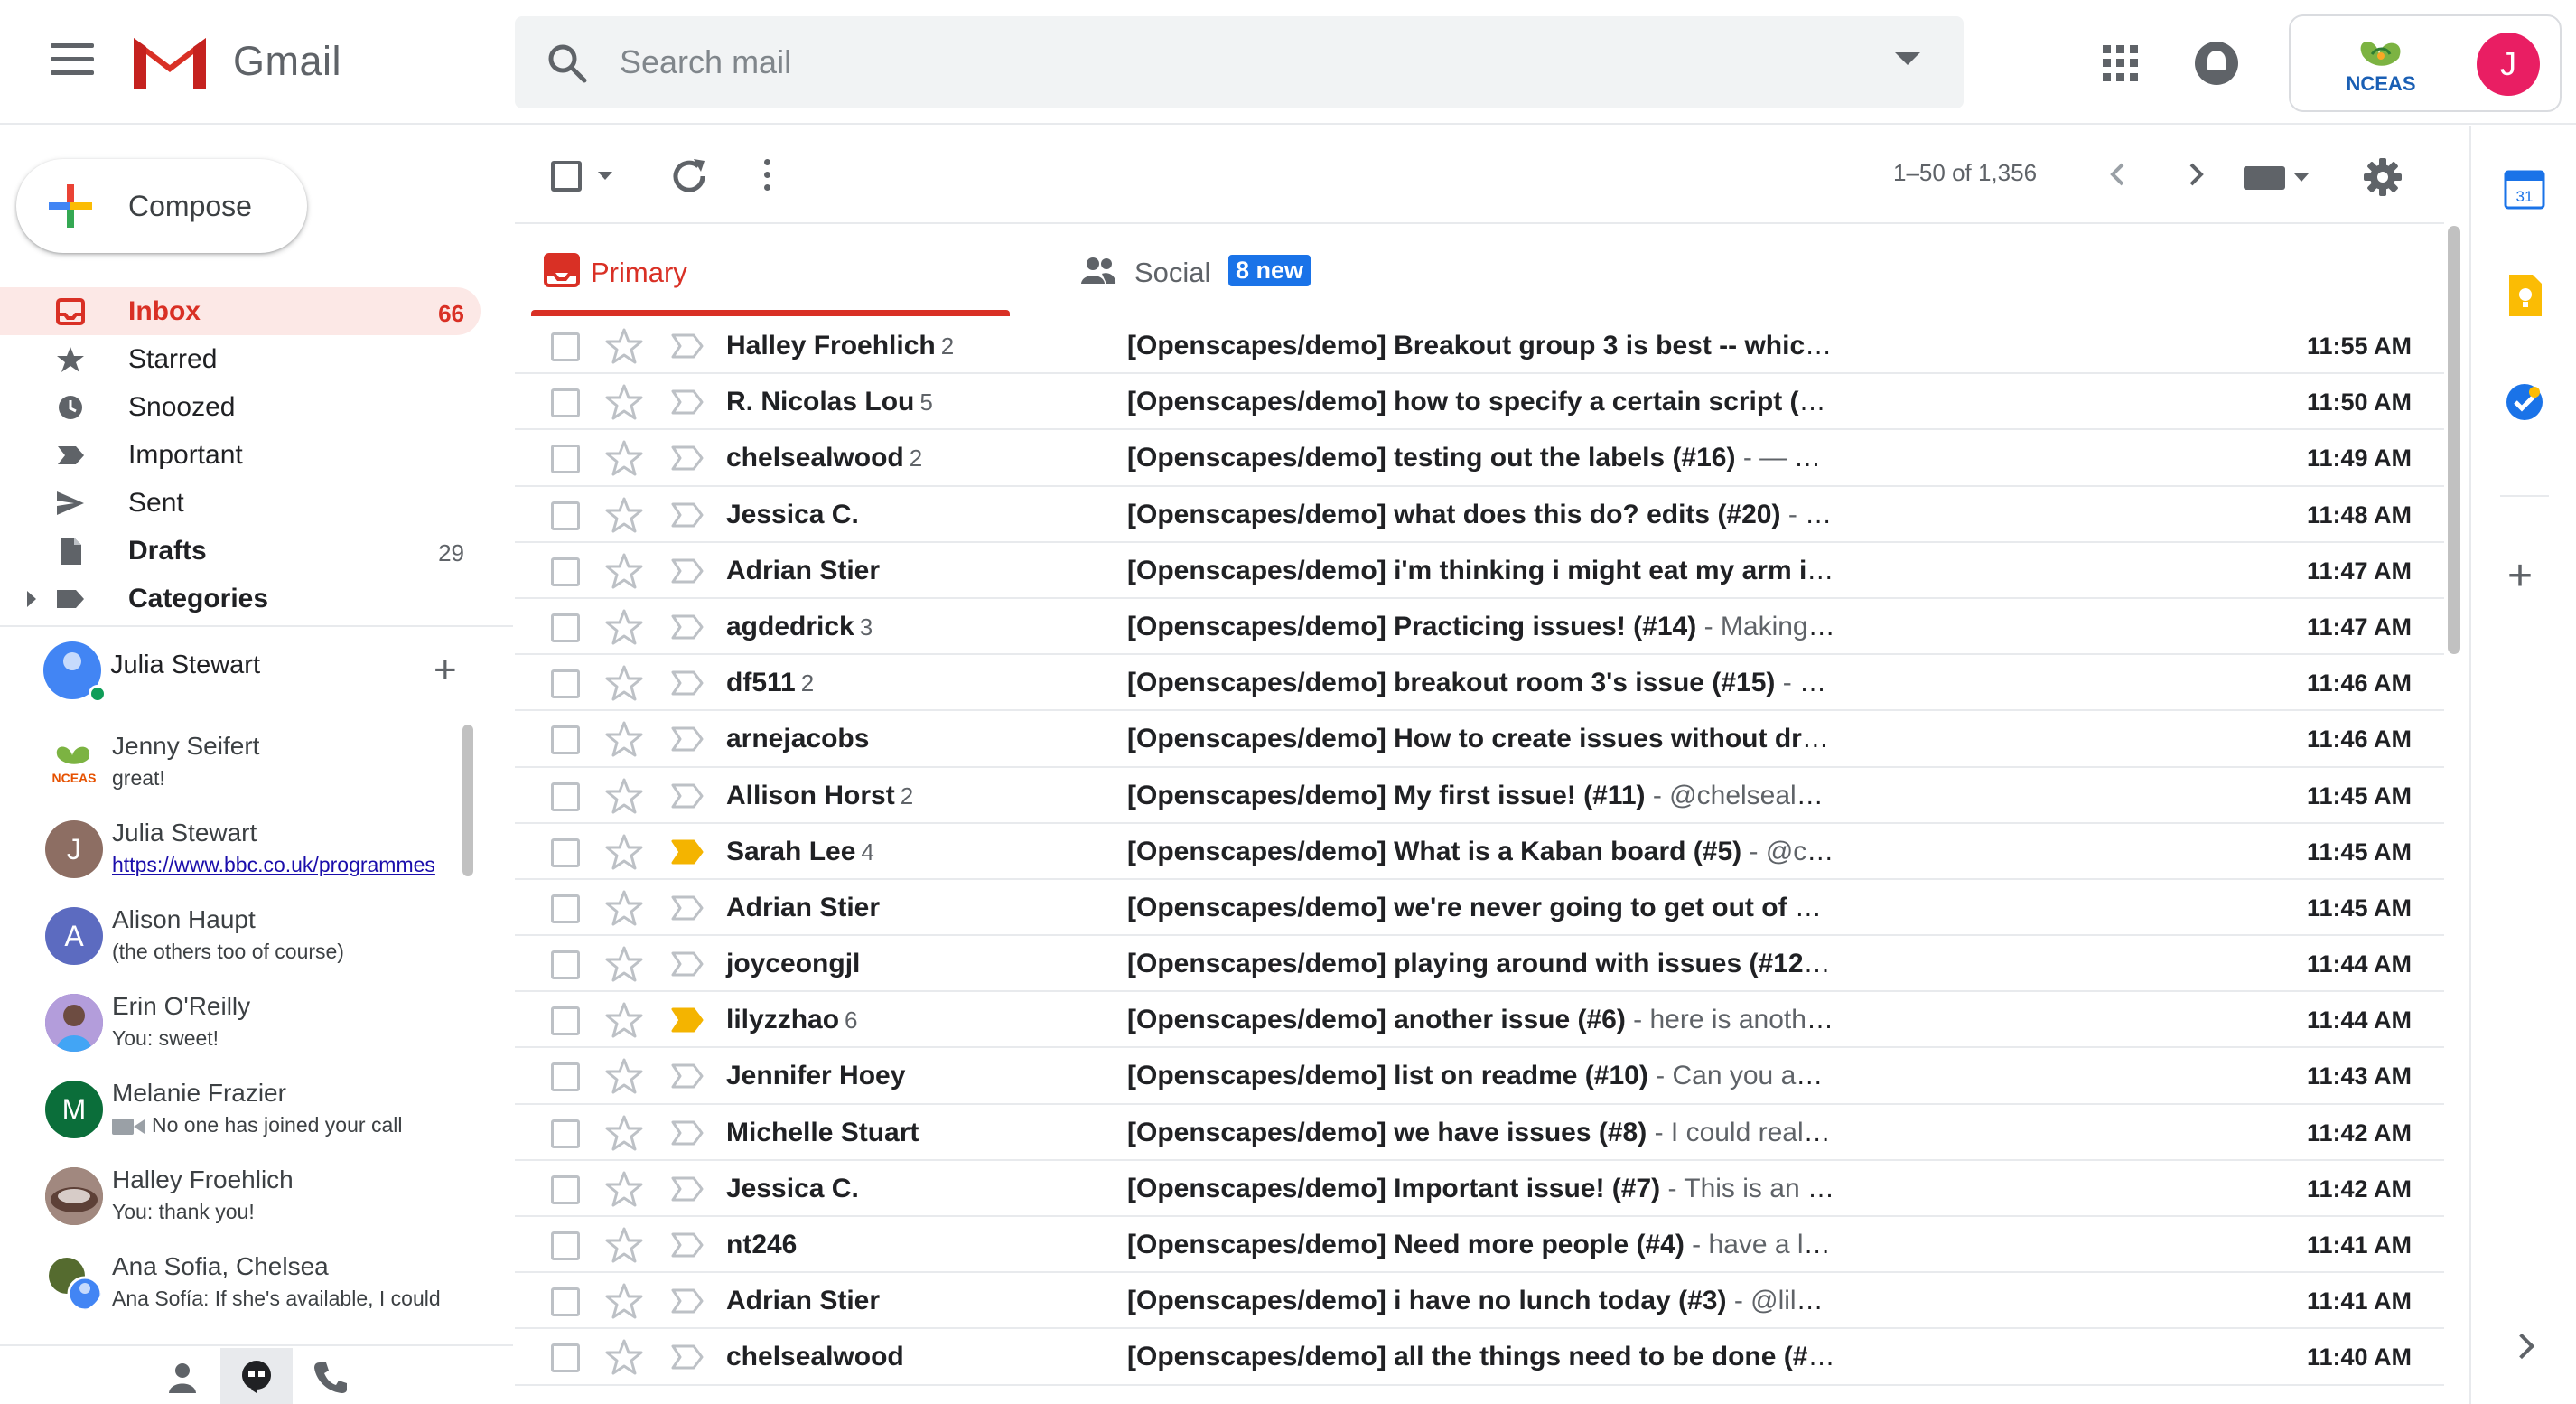 The image size is (2576, 1404). I want to click on nav-item-sent: Sent, so click(241, 503).